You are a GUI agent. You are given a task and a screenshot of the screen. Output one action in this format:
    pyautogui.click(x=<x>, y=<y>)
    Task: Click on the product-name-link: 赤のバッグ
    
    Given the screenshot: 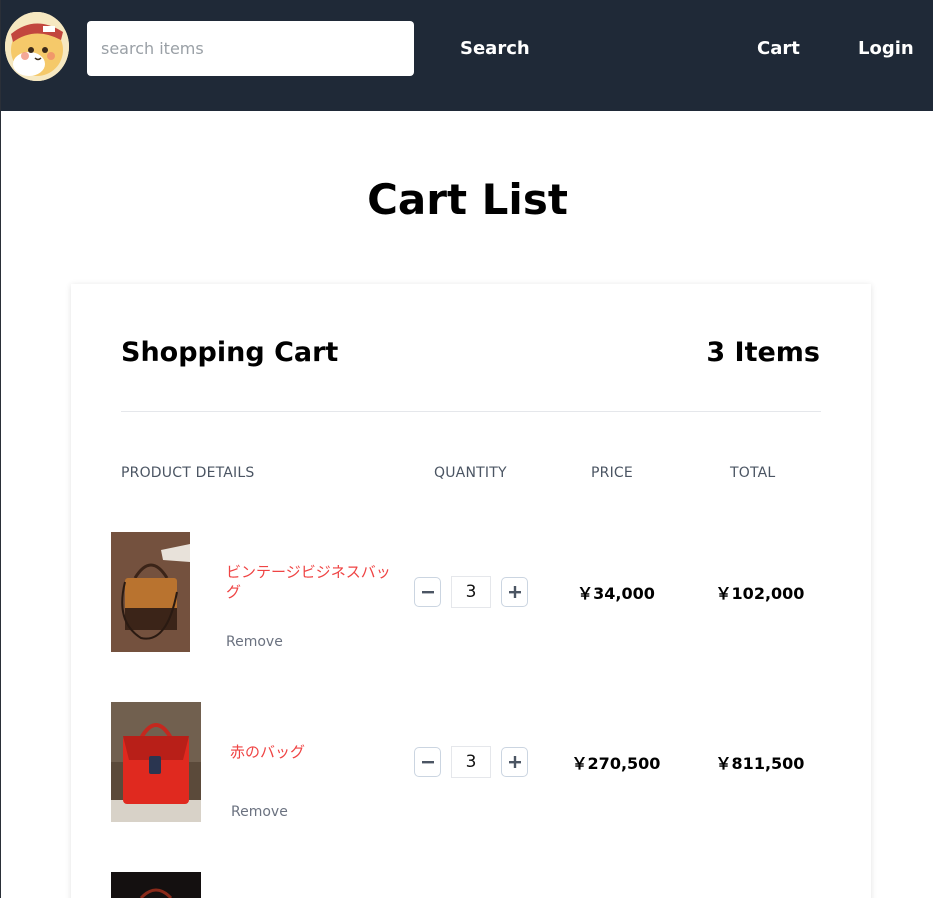 What is the action you would take?
    pyautogui.click(x=315, y=752)
    